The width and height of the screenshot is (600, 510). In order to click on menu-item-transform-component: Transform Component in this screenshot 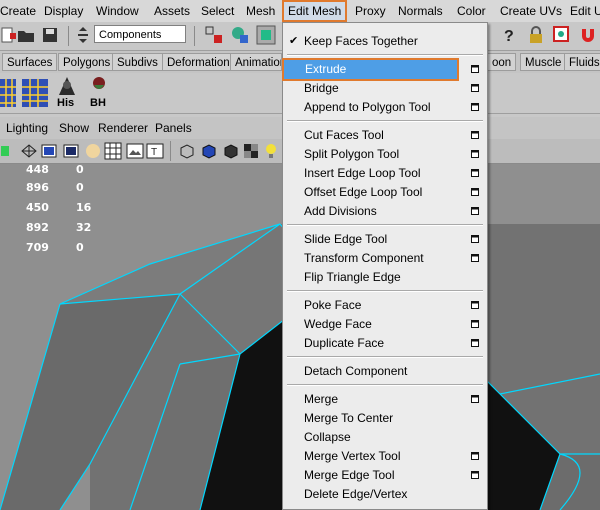, I will do `click(385, 258)`.